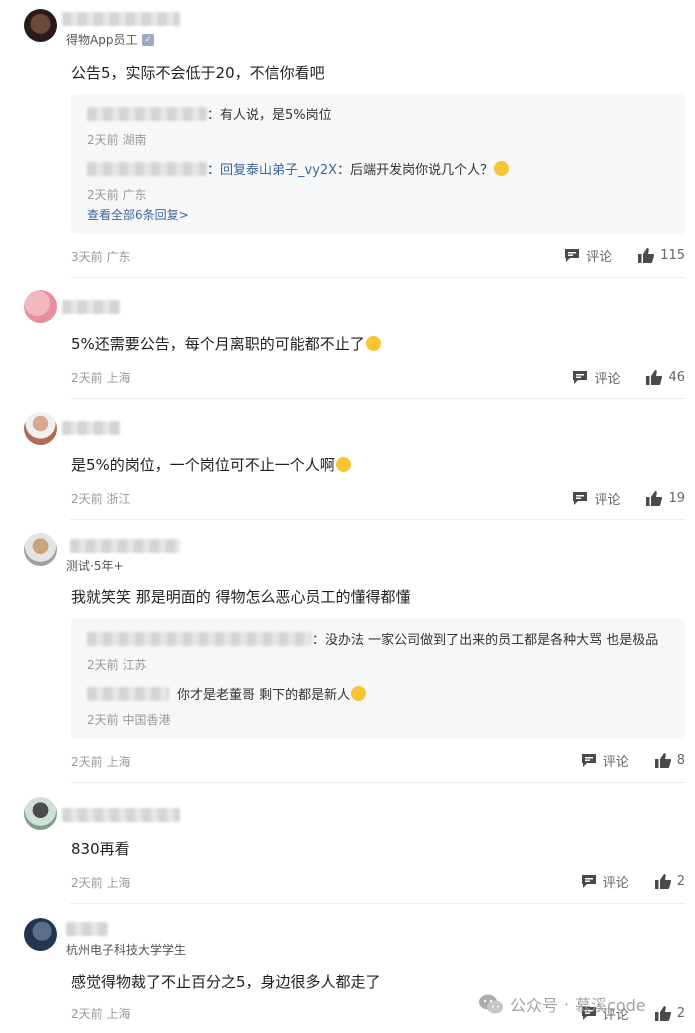 This screenshot has height=1033, width=695. I want to click on watermark-prefix: 公众号, so click(534, 1005).